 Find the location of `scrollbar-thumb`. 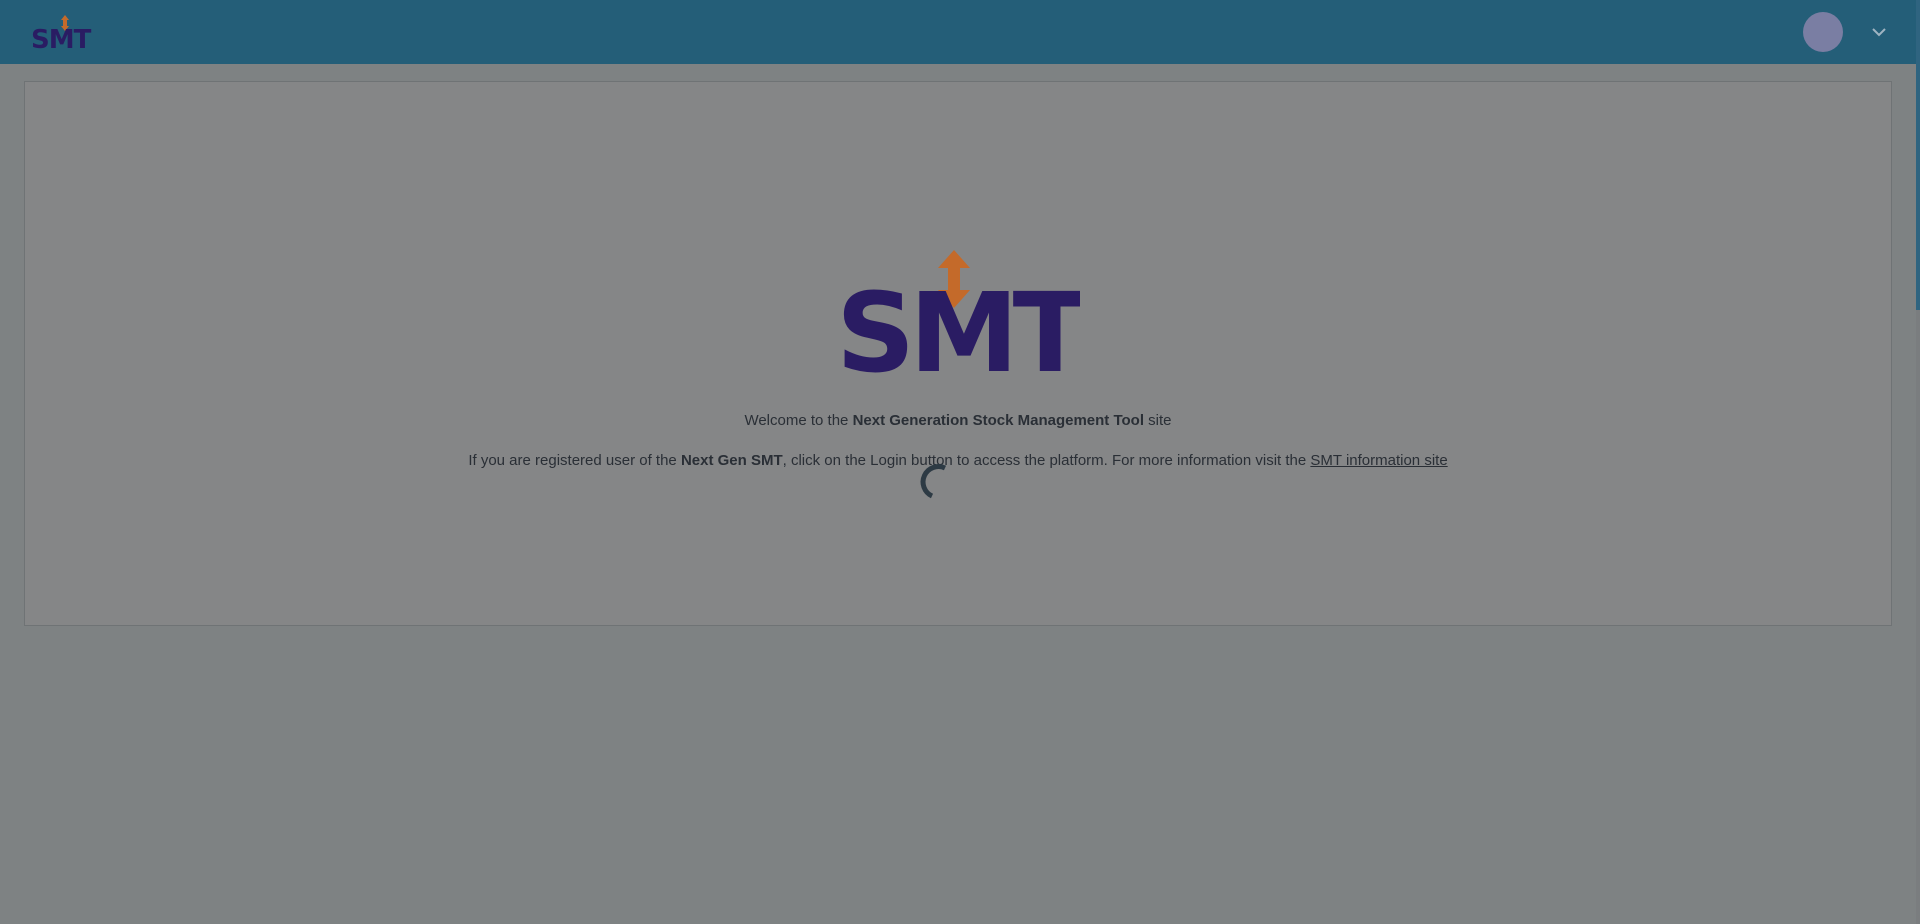

scrollbar-thumb is located at coordinates (1918, 155).